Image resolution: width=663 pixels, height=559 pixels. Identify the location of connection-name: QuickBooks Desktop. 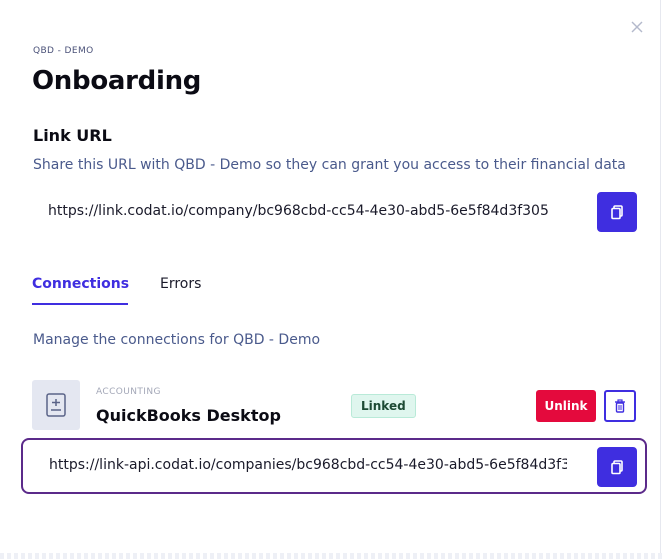
(188, 415).